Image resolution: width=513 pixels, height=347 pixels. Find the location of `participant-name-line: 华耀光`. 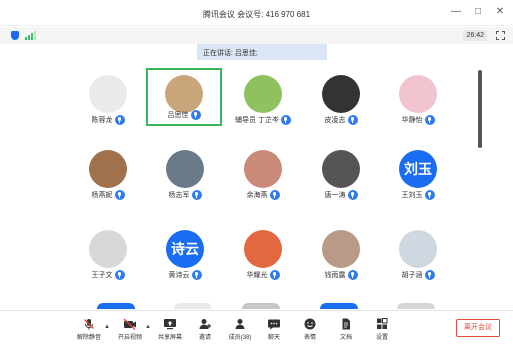

participant-name-line: 华耀光 is located at coordinates (263, 275).